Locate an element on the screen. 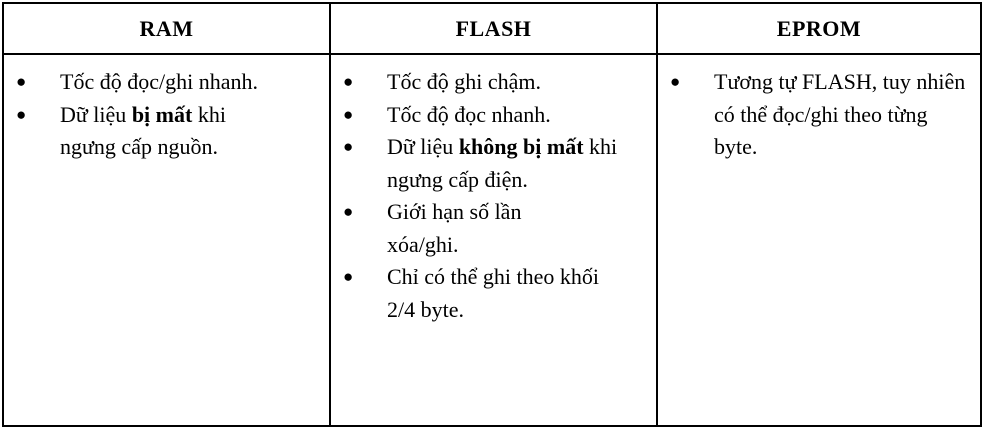 The image size is (986, 431). list-item: ● Giới hạn số lần xóa/ghi. is located at coordinates (452, 228).